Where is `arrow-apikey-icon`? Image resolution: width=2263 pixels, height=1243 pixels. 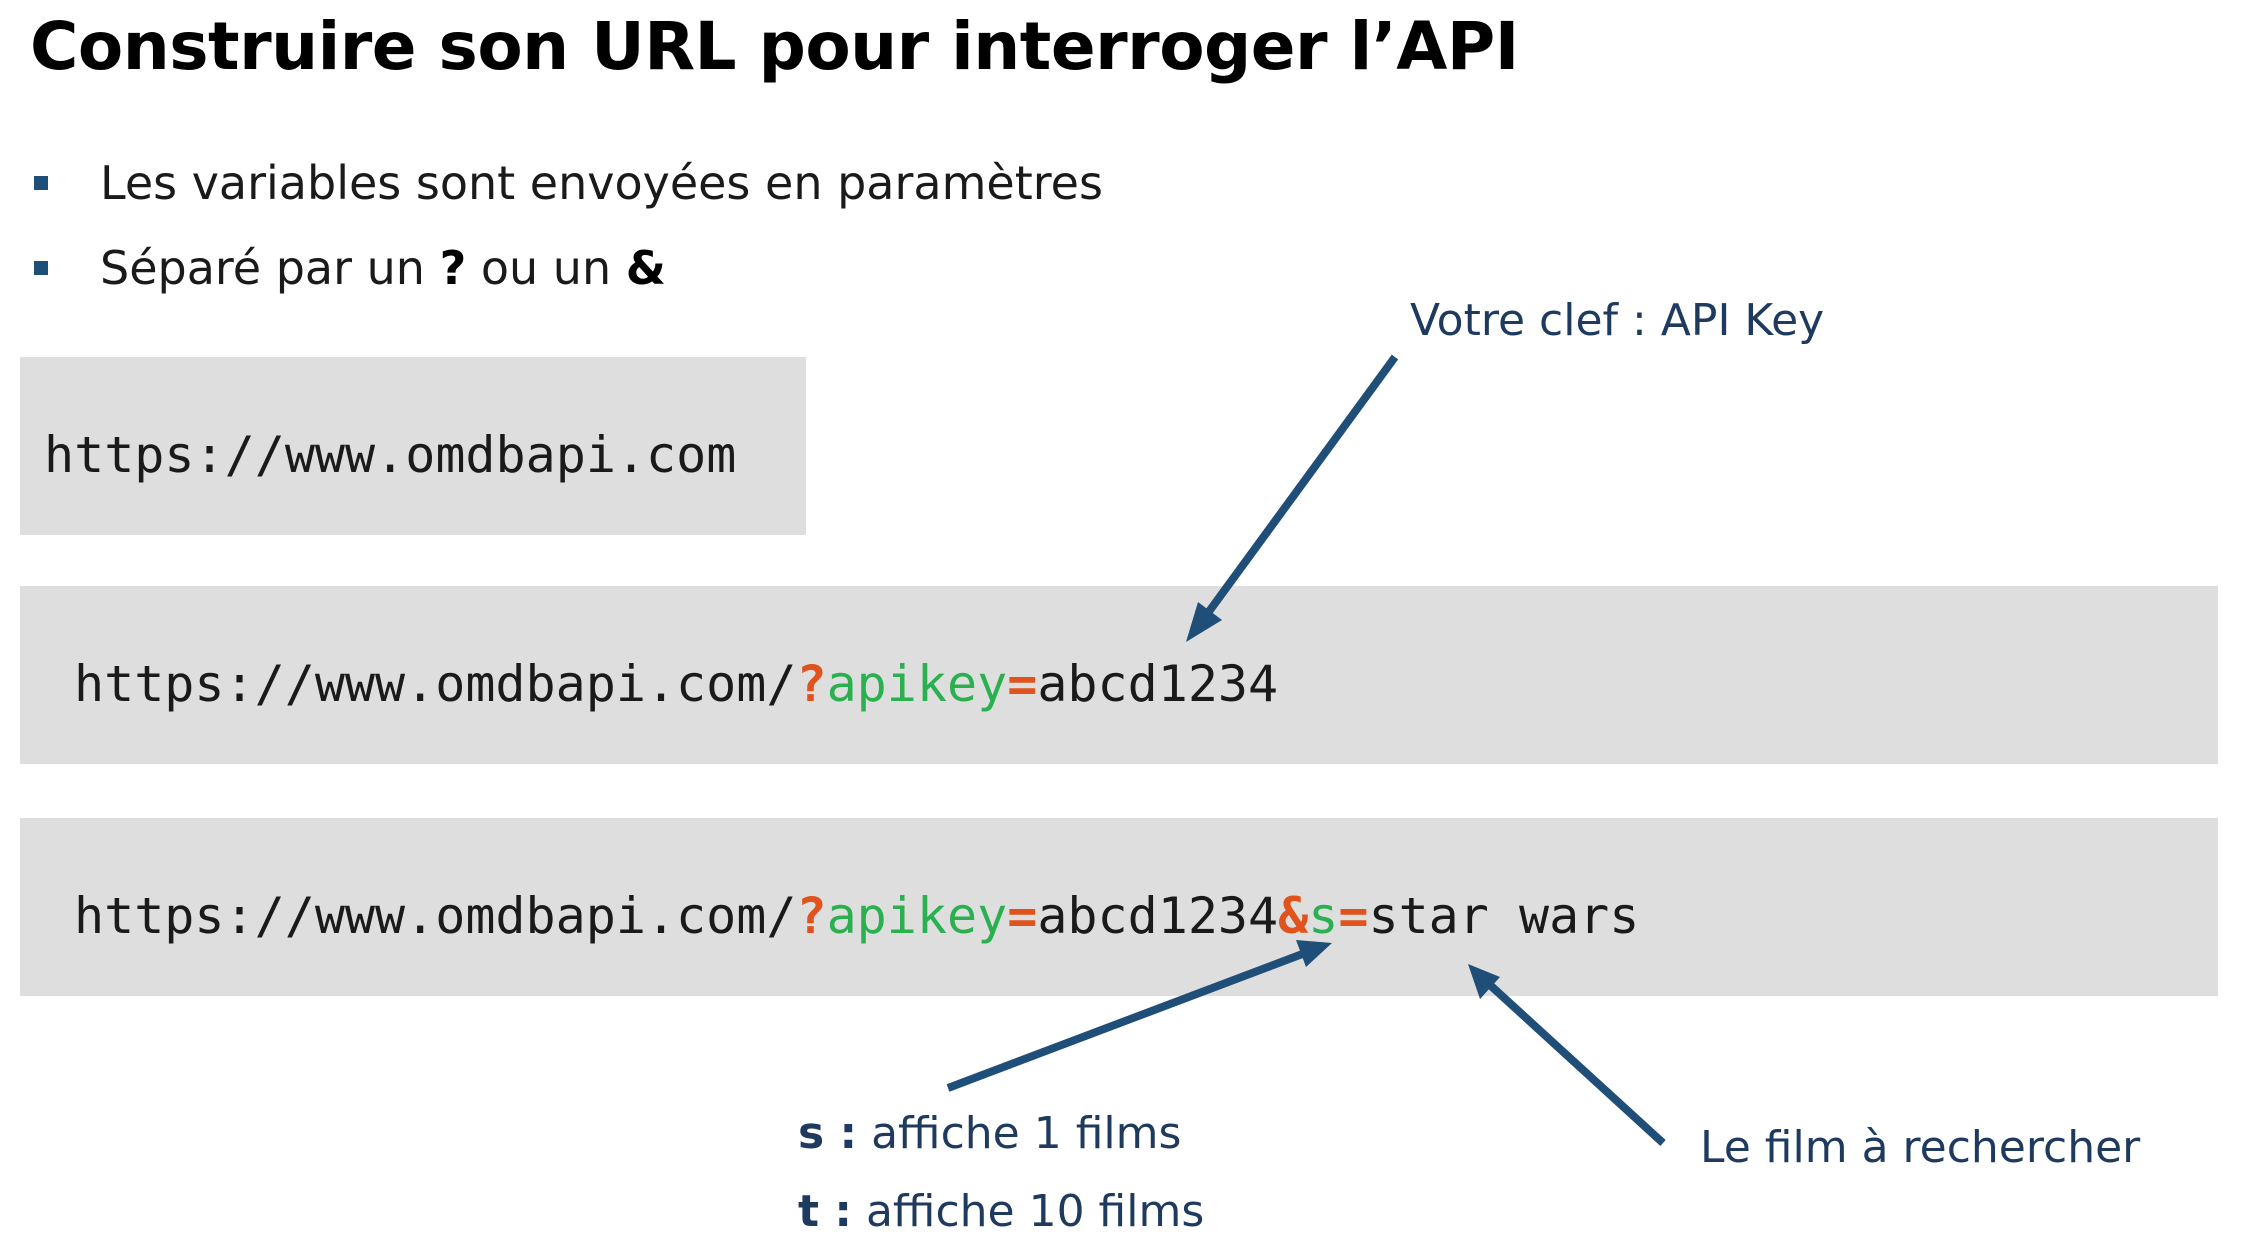 arrow-apikey-icon is located at coordinates (1292, 498).